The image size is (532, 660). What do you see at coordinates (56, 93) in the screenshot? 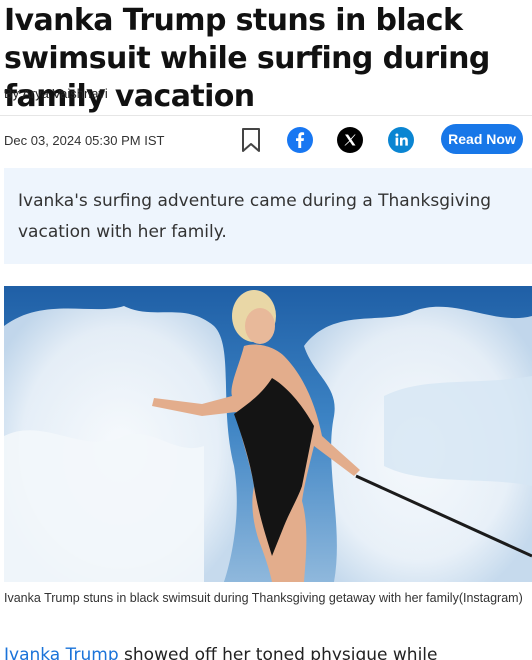
I see `byline: By Arya Vaishnavi` at bounding box center [56, 93].